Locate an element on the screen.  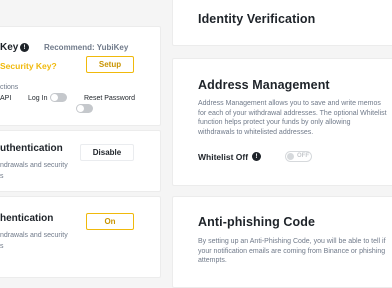
whitelist-toggle-text: OFF is located at coordinates (303, 156).